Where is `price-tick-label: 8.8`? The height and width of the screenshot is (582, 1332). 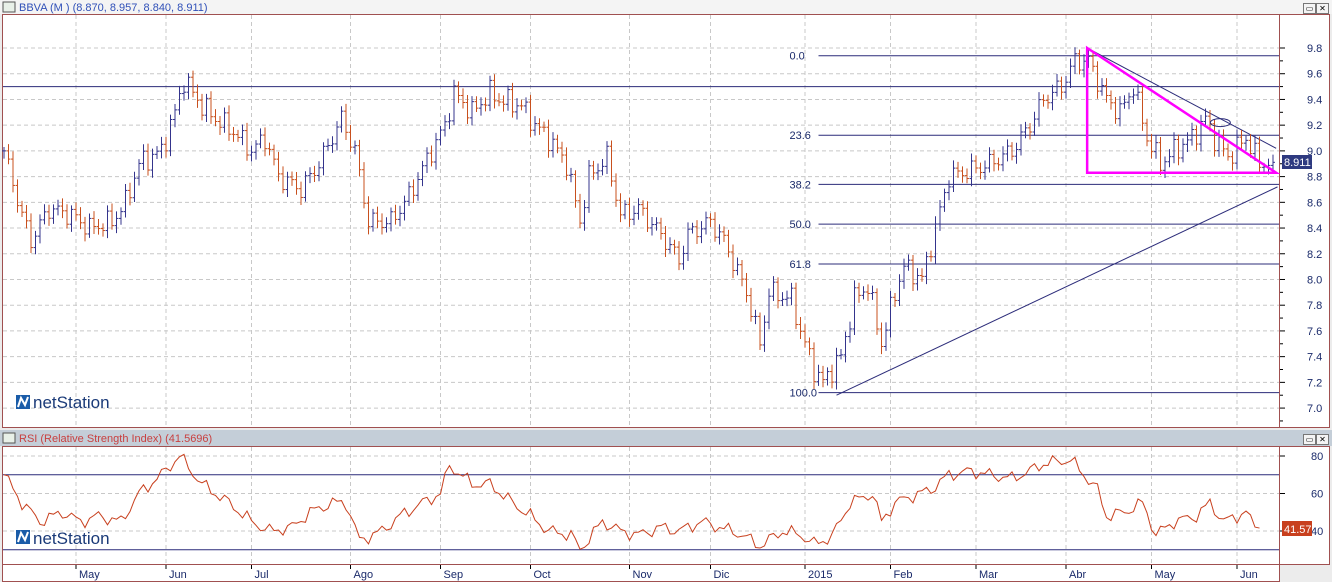
price-tick-label: 8.8 is located at coordinates (1314, 178).